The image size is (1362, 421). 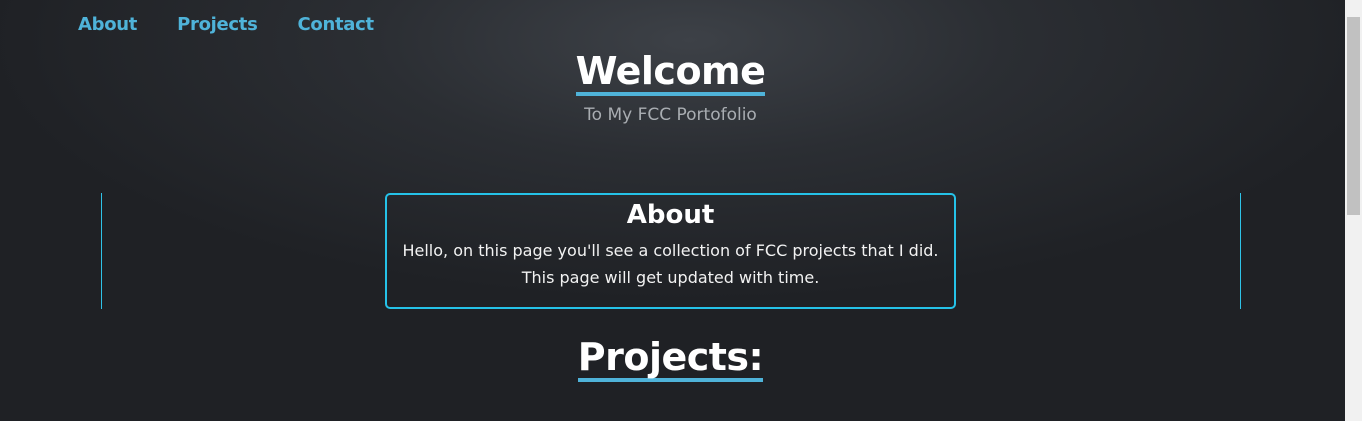 I want to click on top-nav: About Projects Contact, so click(x=246, y=24).